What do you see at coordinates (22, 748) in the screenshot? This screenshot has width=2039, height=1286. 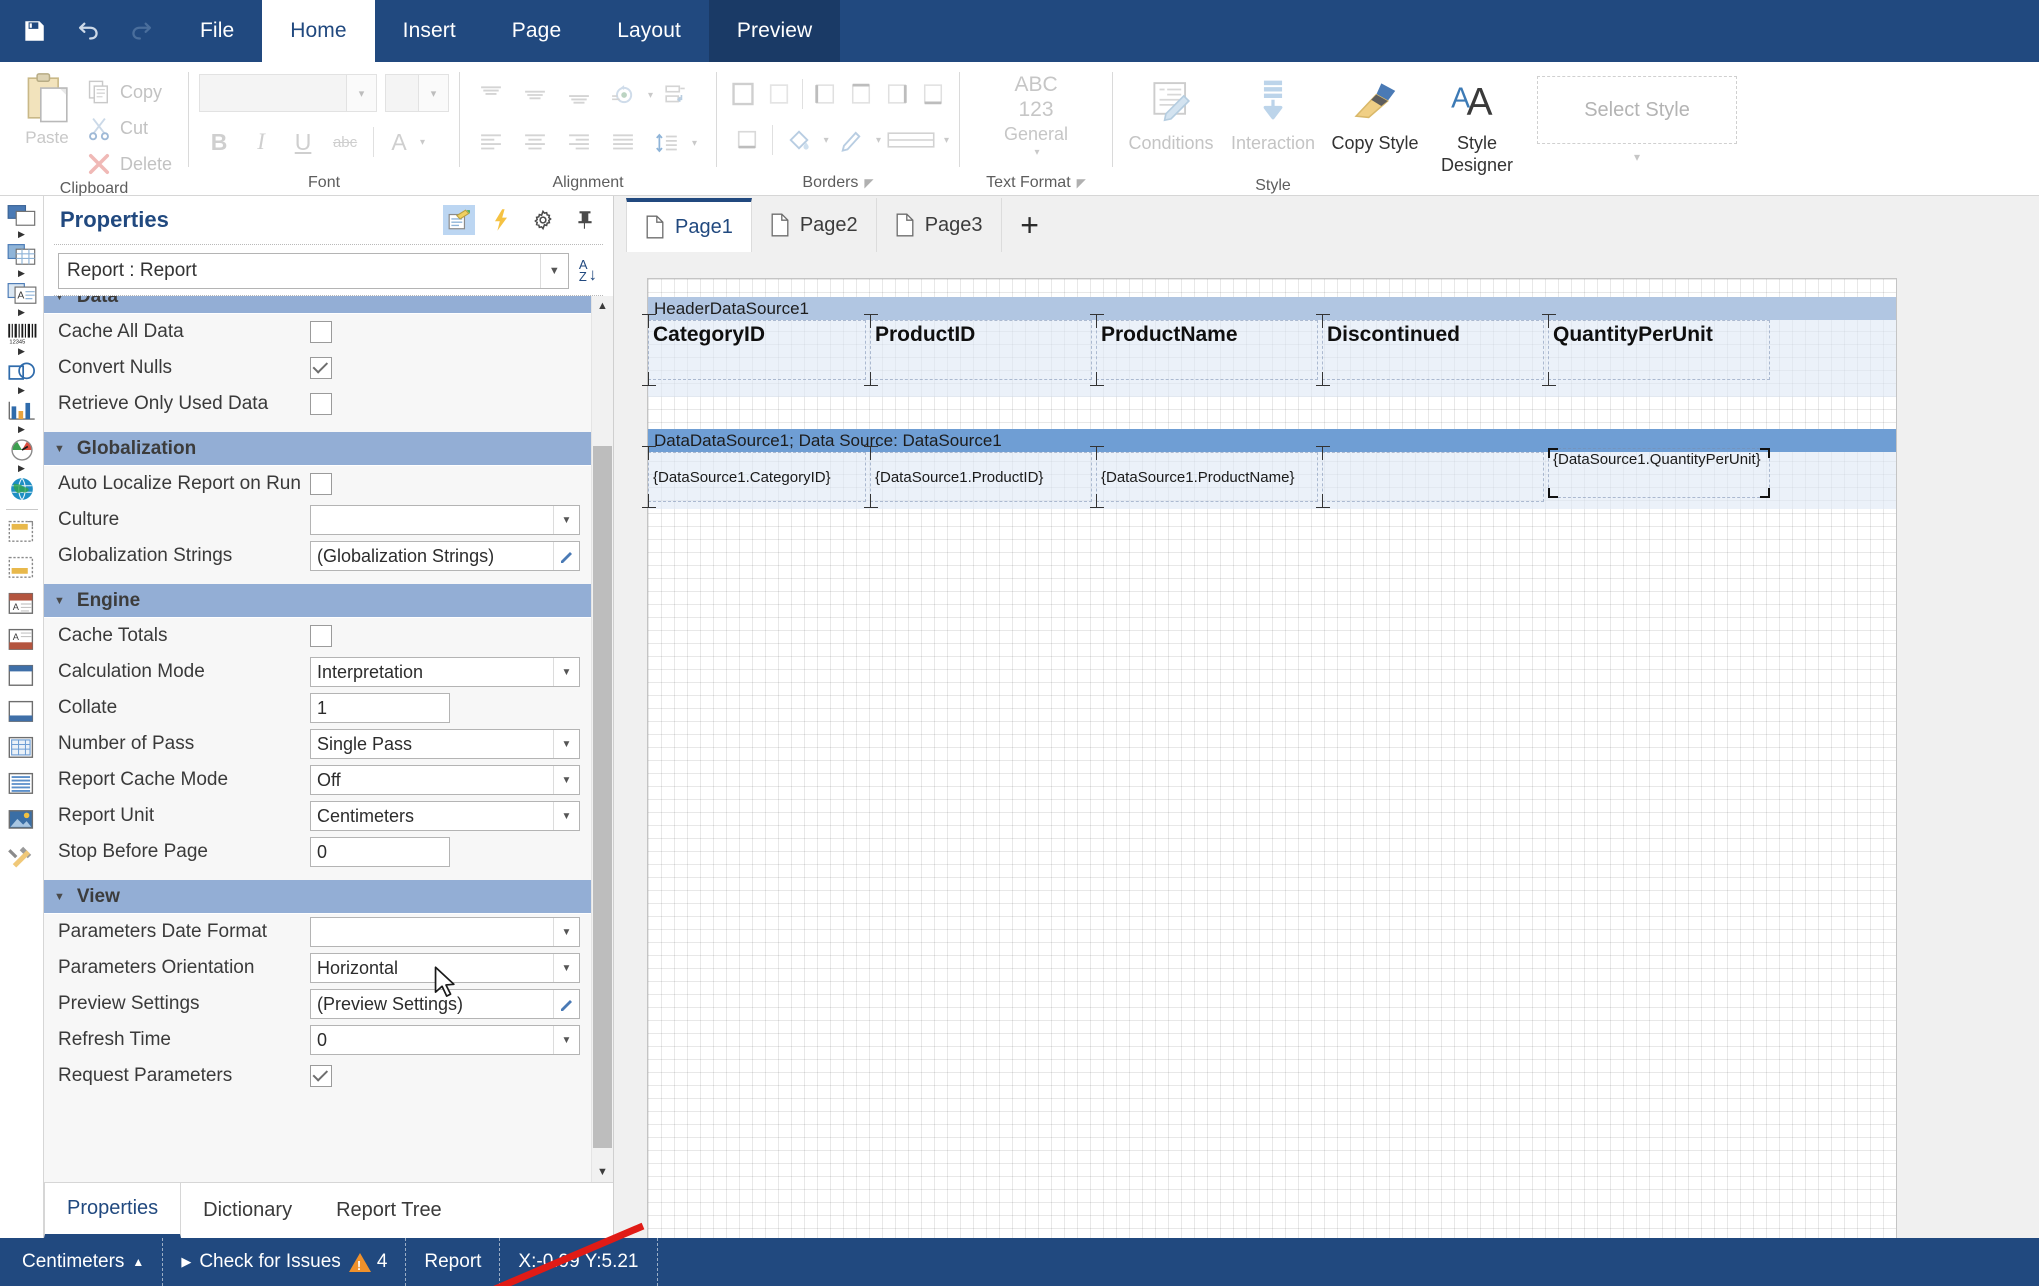 I see `data-band-icon` at bounding box center [22, 748].